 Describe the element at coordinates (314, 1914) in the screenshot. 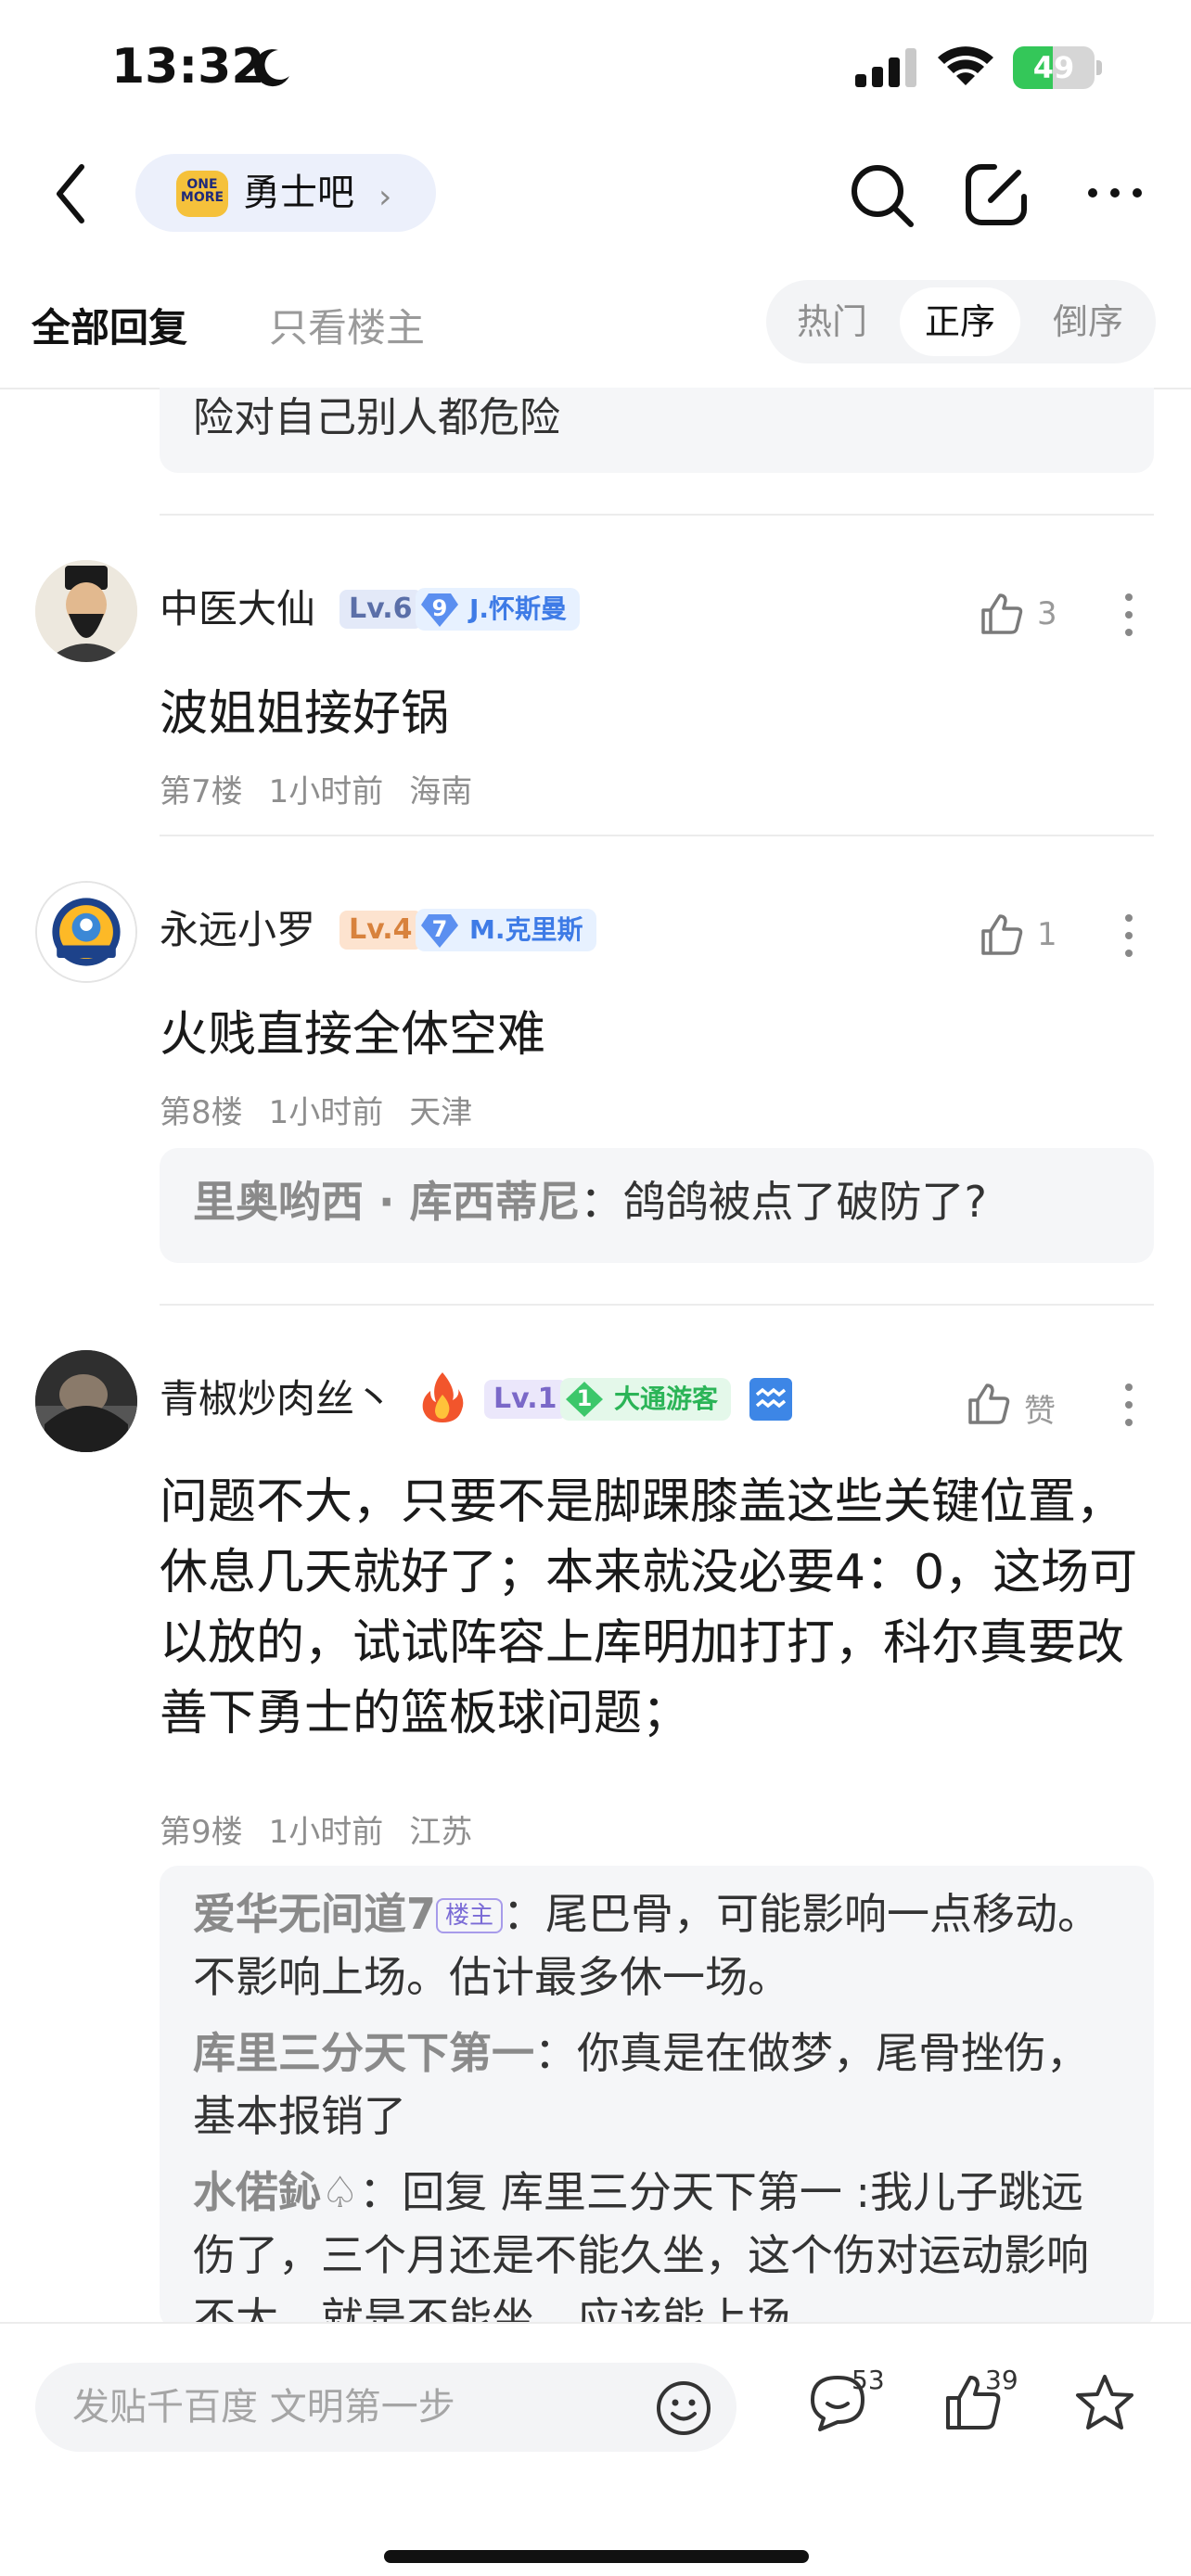

I see `reply-author: 爱华无间道7` at that location.